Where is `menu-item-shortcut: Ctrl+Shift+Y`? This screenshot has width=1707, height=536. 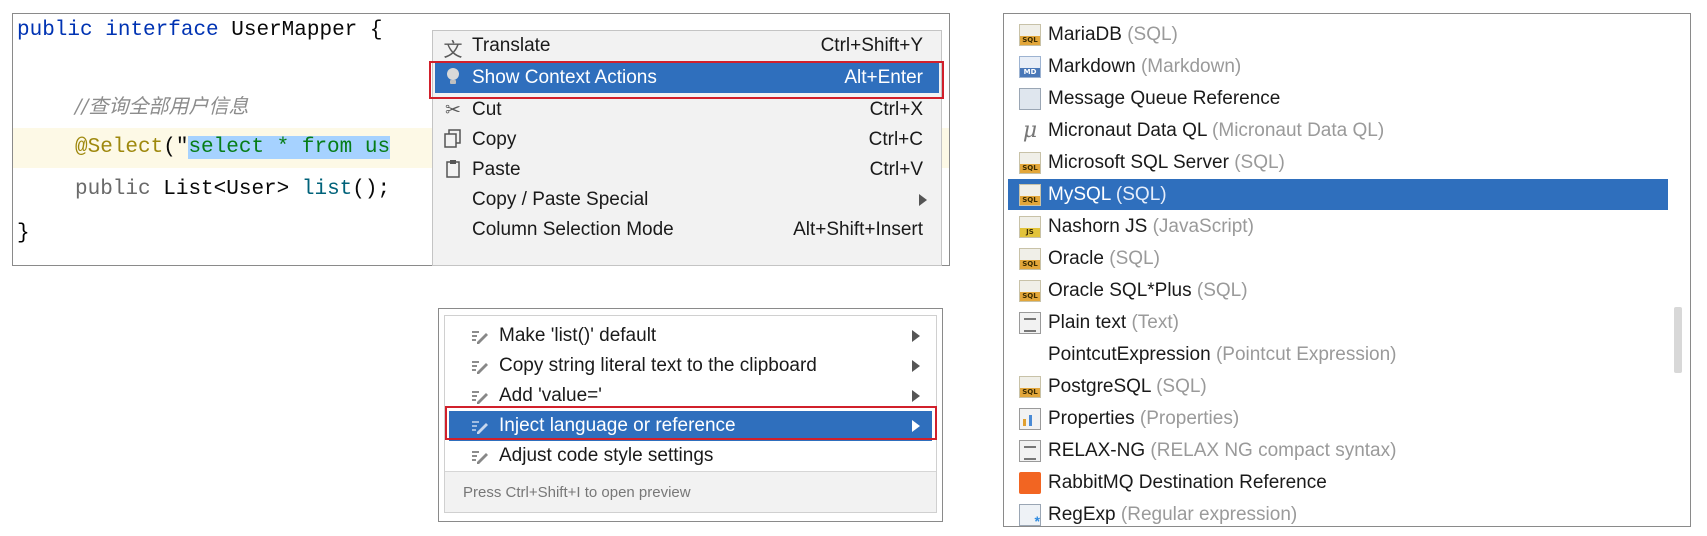
menu-item-shortcut: Ctrl+Shift+Y is located at coordinates (871, 45).